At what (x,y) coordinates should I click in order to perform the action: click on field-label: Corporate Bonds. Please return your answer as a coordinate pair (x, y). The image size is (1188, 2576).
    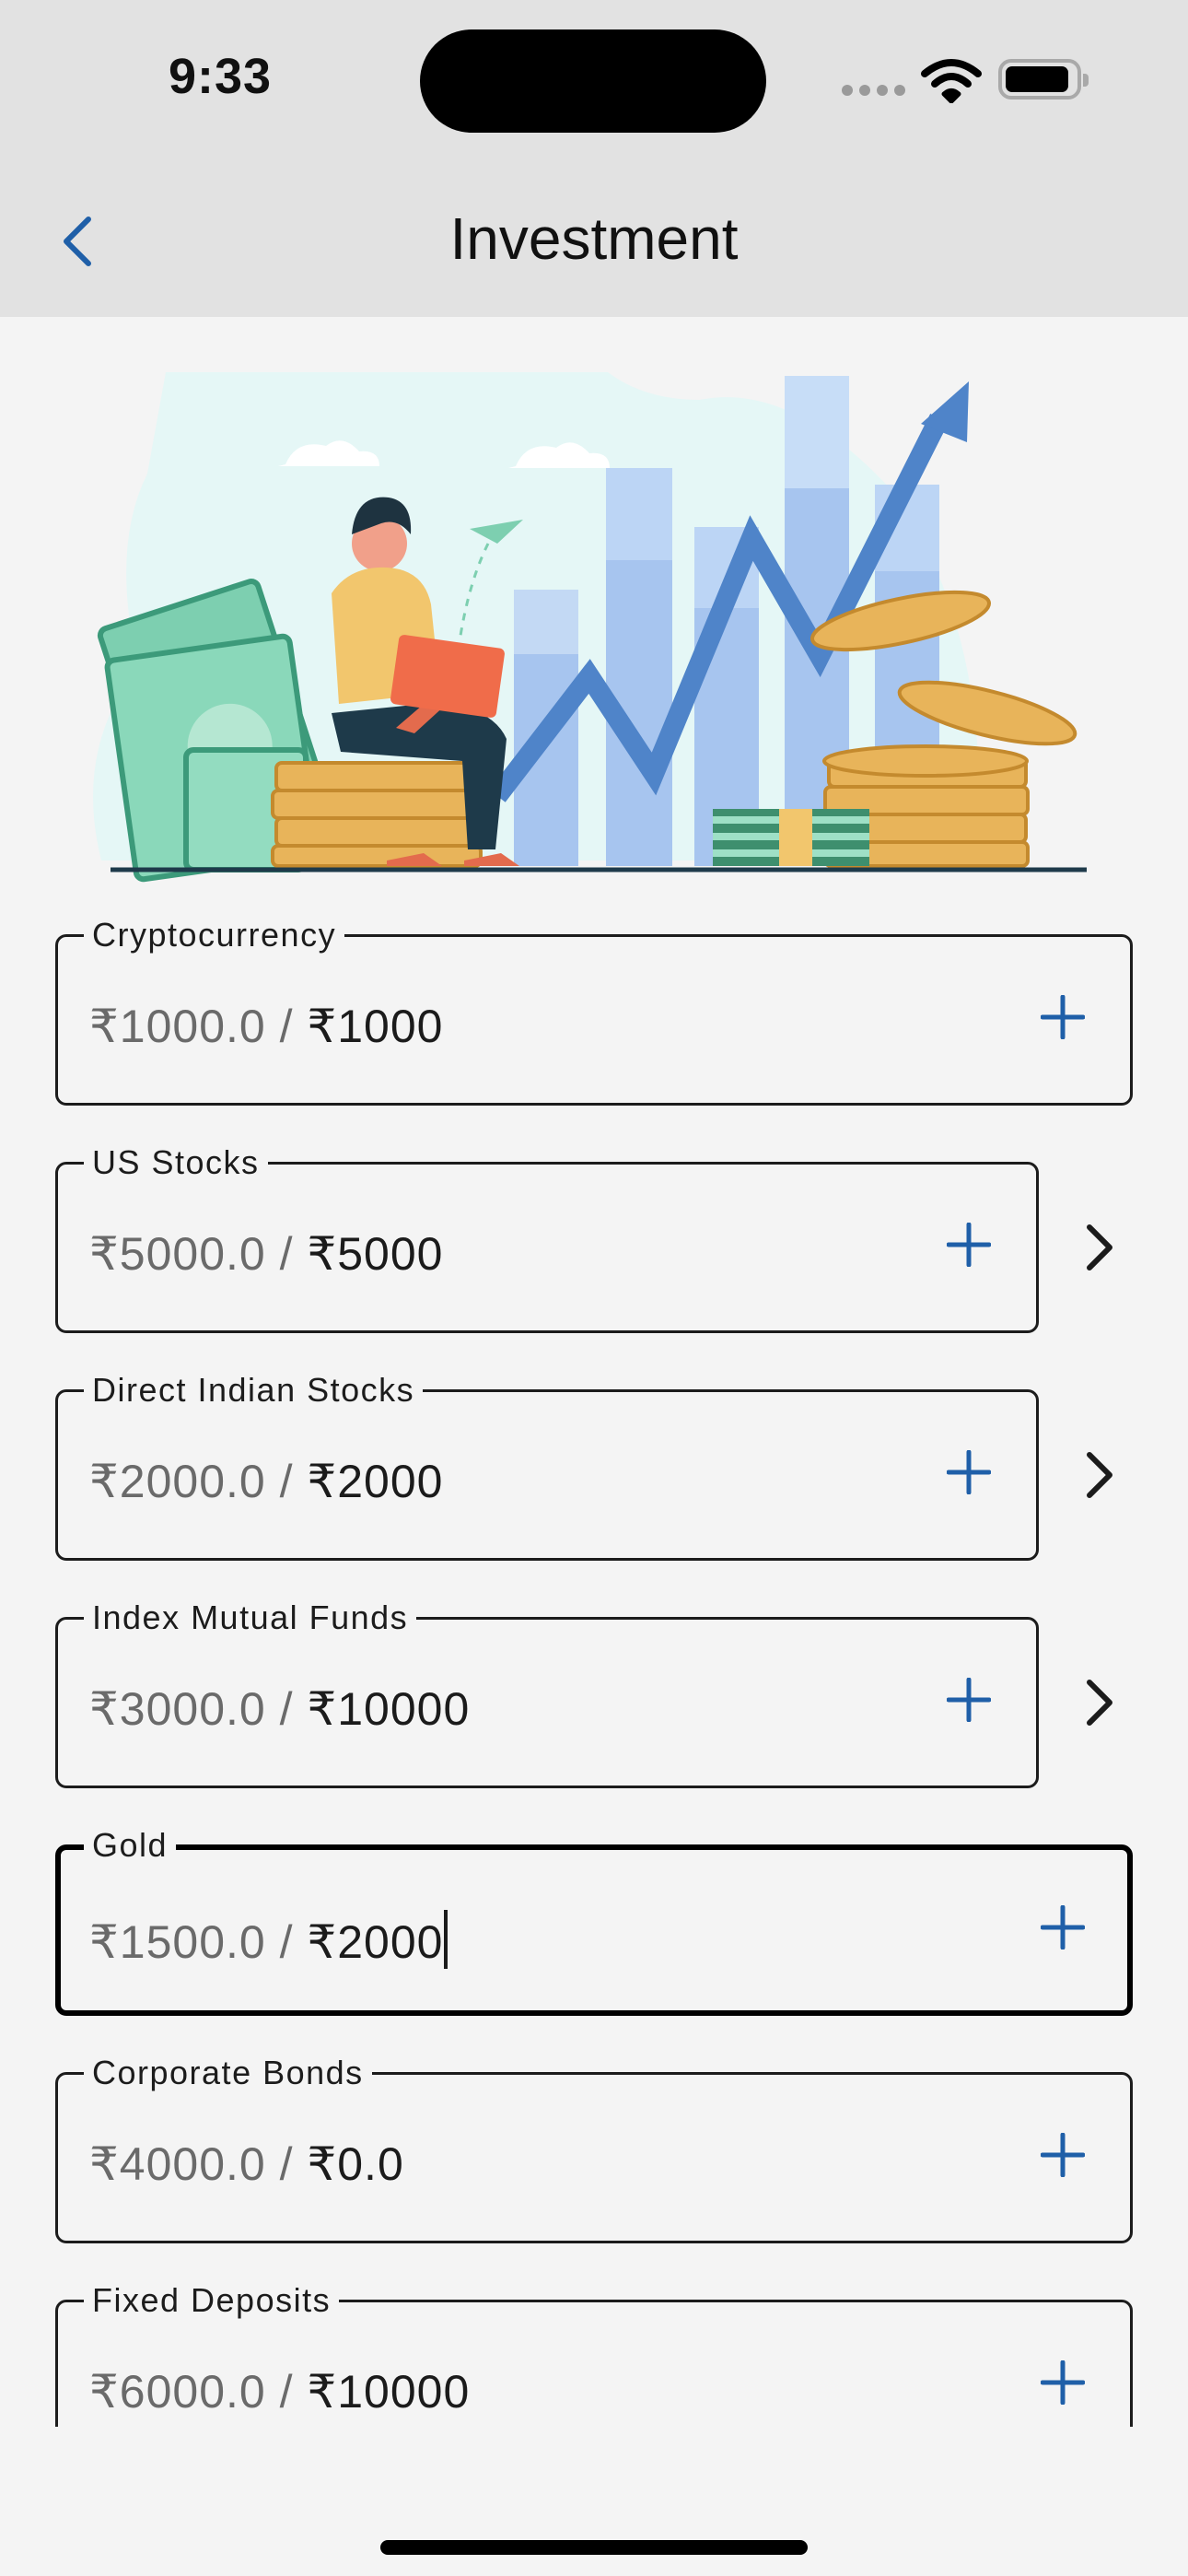
    Looking at the image, I should click on (228, 2073).